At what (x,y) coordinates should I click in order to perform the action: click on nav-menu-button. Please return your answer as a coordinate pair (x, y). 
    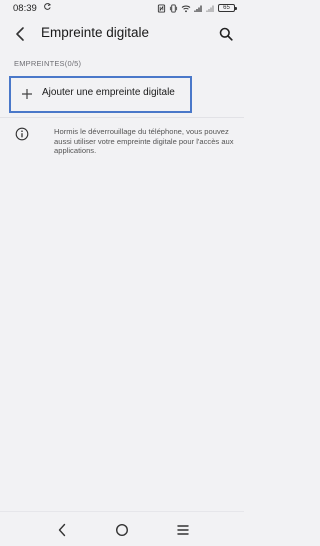
    Looking at the image, I should click on (183, 530).